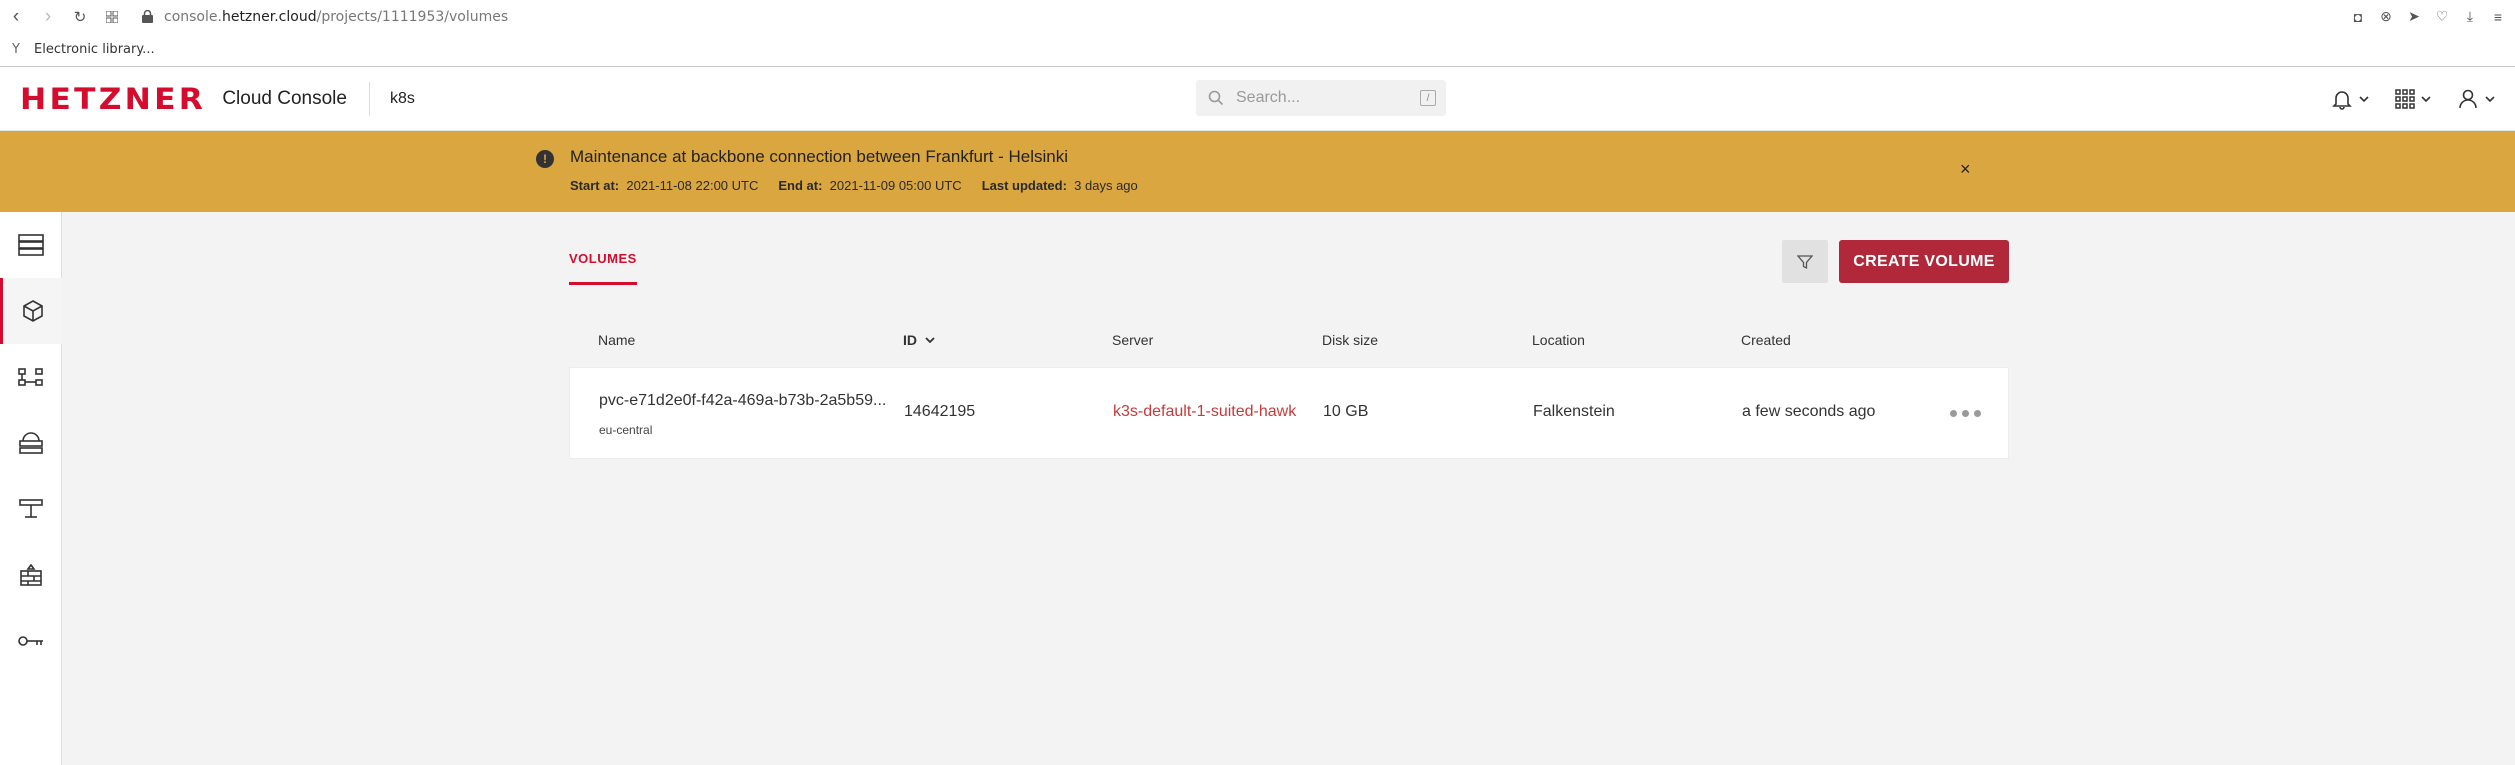  Describe the element at coordinates (1965, 413) in the screenshot. I see `more-actions-icon` at that location.